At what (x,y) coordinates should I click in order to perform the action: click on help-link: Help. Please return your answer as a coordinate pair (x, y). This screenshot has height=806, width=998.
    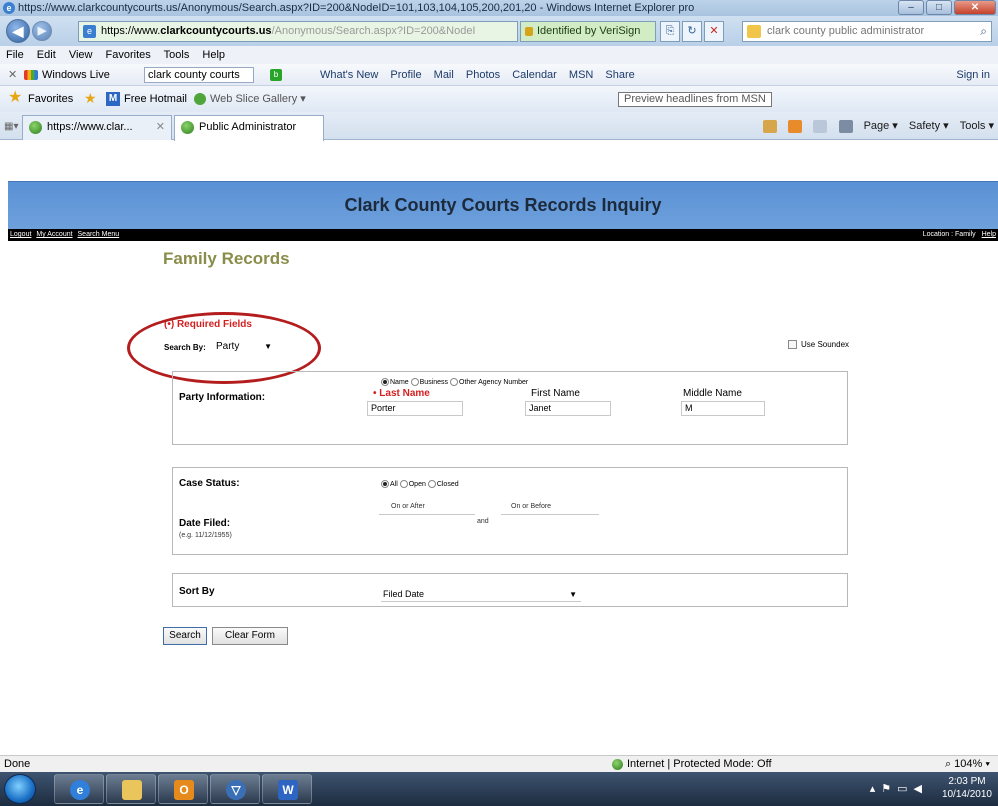
    Looking at the image, I should click on (989, 234).